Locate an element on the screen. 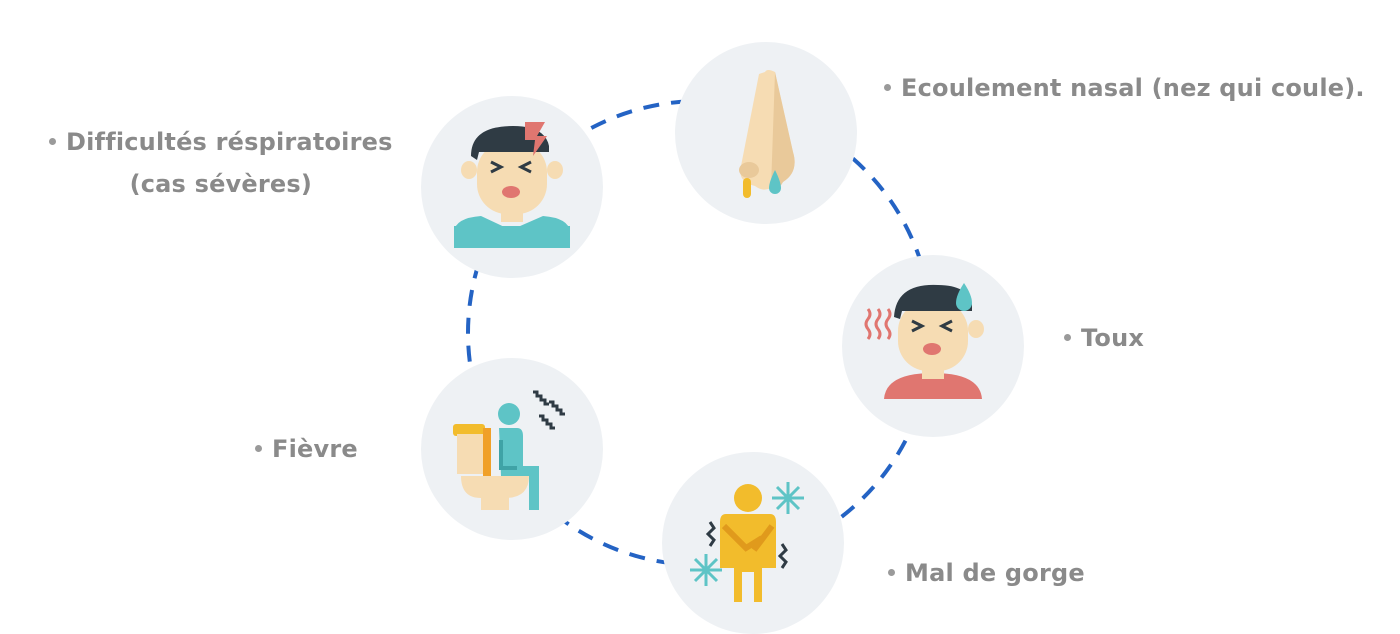  label-text-line2: (cas sévères) is located at coordinates (221, 184).